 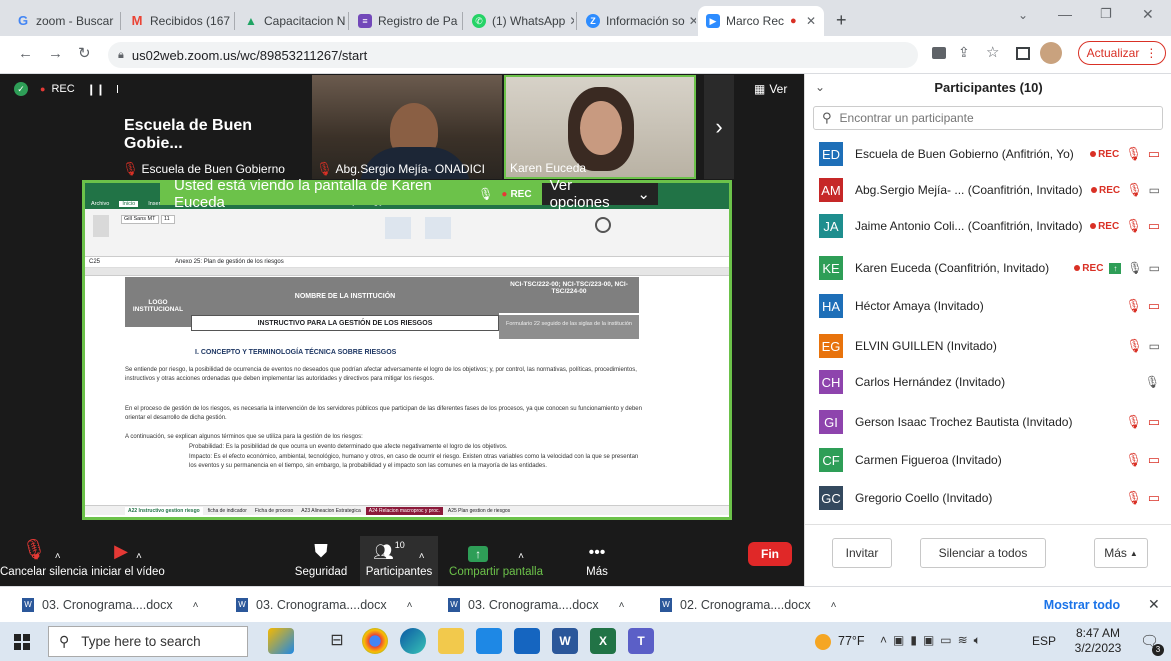 What do you see at coordinates (55, 53) in the screenshot?
I see `forward-arrow-icon: →` at bounding box center [55, 53].